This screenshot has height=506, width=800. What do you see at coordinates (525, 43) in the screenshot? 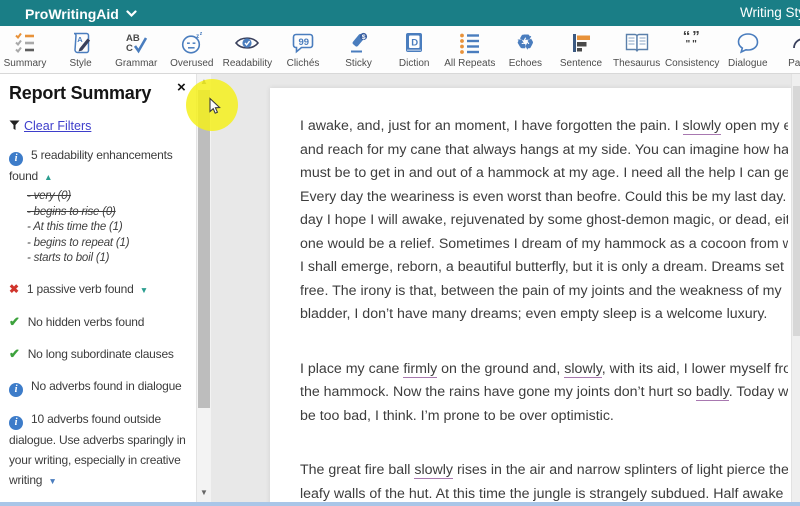
I see `echoes-icon: ♻` at bounding box center [525, 43].